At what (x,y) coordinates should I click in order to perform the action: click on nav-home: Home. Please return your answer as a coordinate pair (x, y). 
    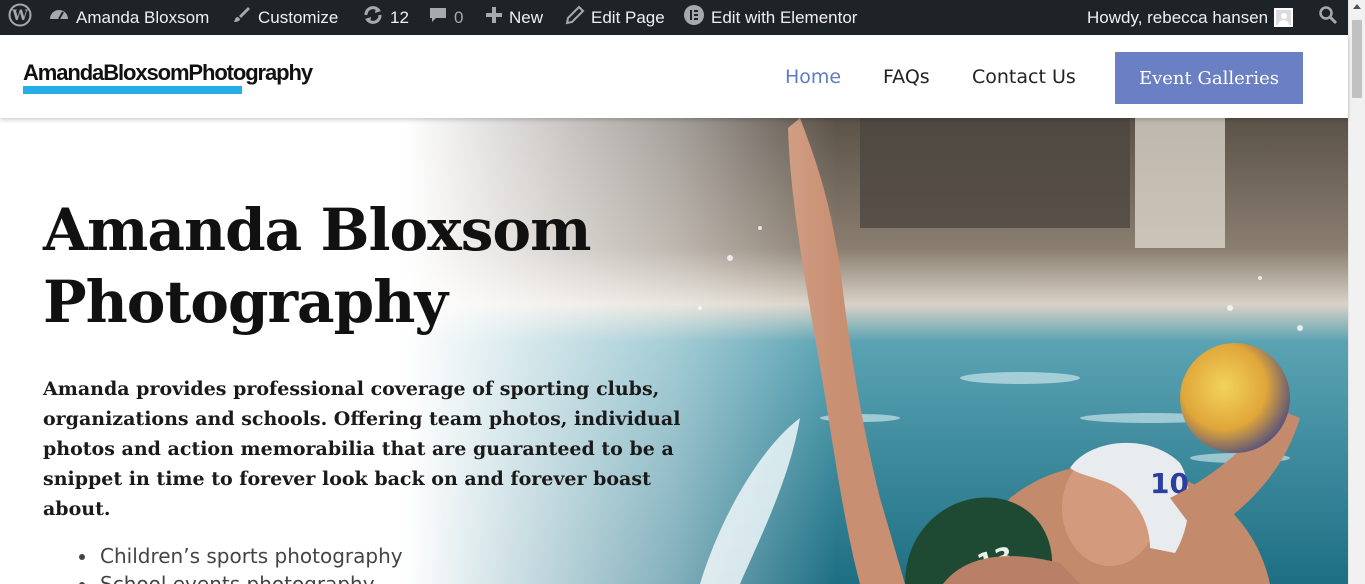
    Looking at the image, I should click on (813, 76).